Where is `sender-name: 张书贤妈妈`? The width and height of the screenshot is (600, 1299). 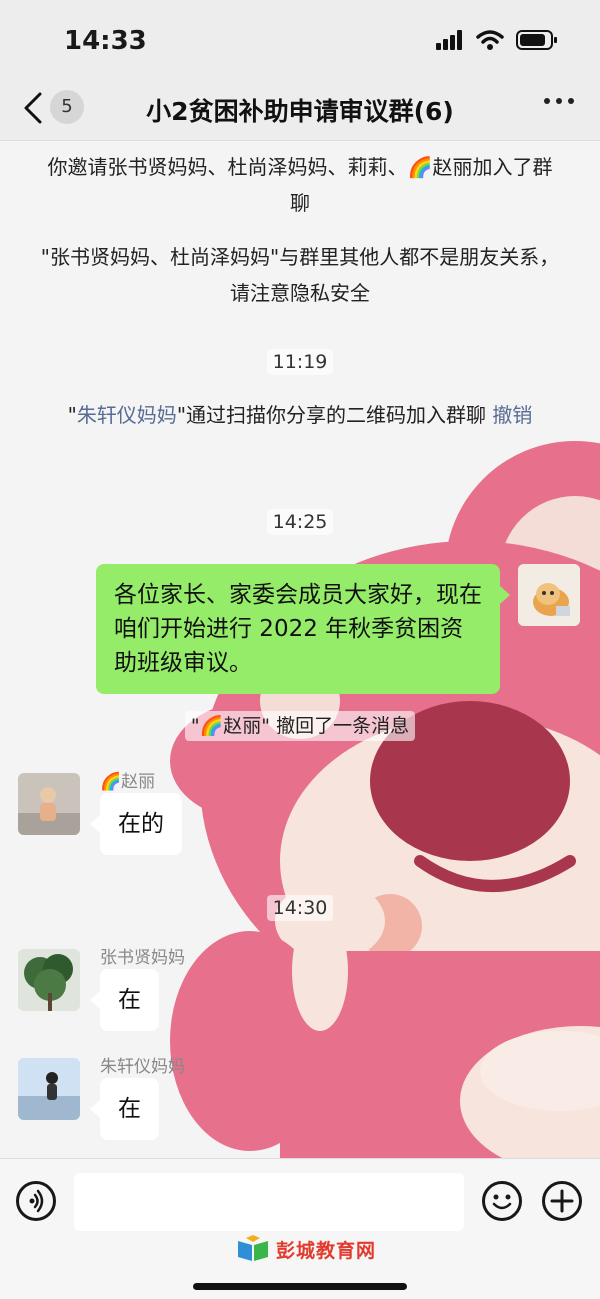
sender-name: 张书贤妈妈 is located at coordinates (142, 958).